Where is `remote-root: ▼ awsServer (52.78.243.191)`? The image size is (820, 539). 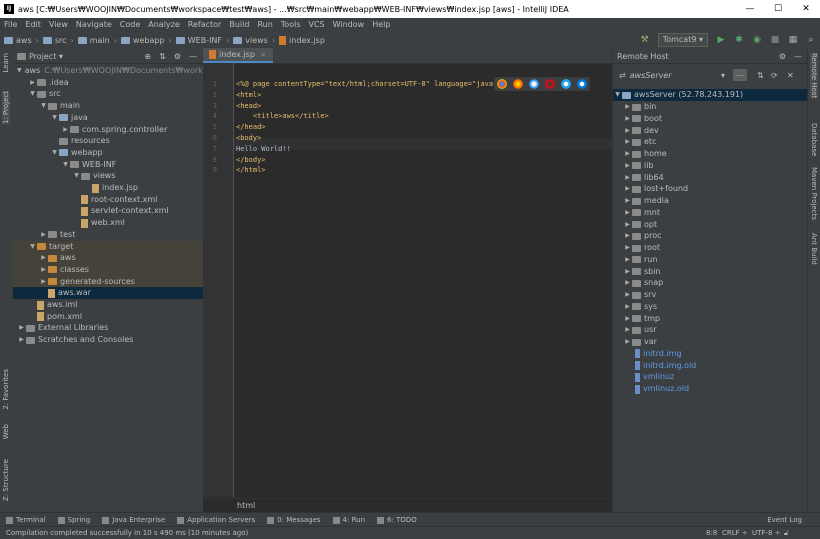 remote-root: ▼ awsServer (52.78.243.191) is located at coordinates (710, 95).